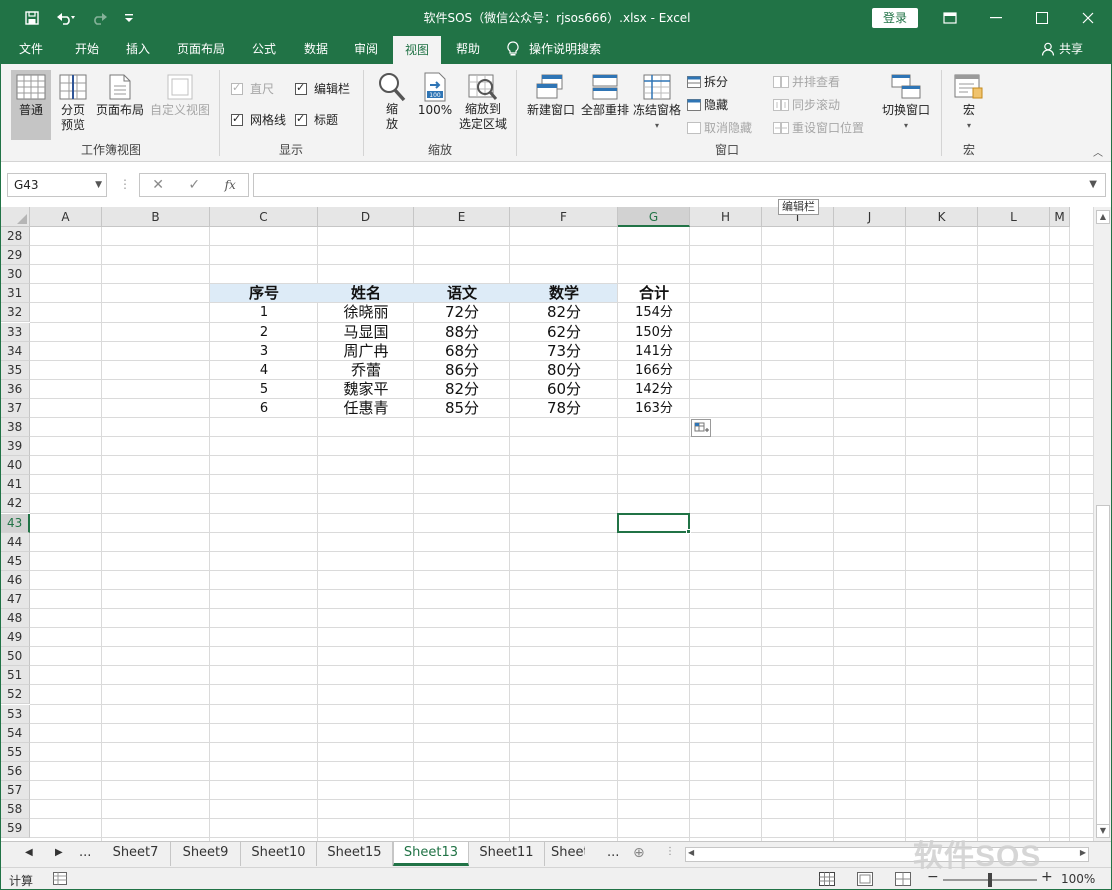  Describe the element at coordinates (564, 370) in the screenshot. I see `table-data-cell: 80分` at that location.